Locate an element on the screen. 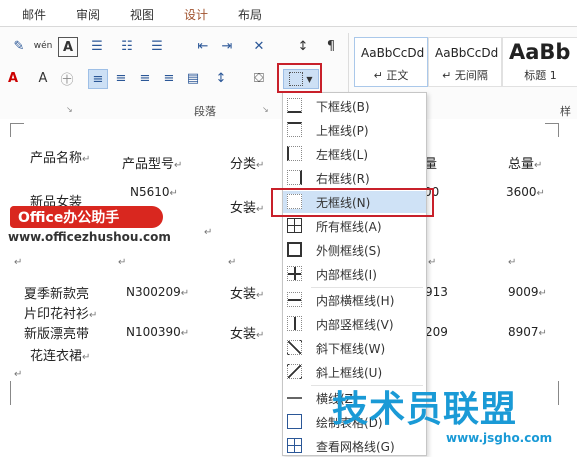 The image size is (577, 457). style-no-spacing: AaBbCcDd ↵ 无间隔 is located at coordinates (465, 62).